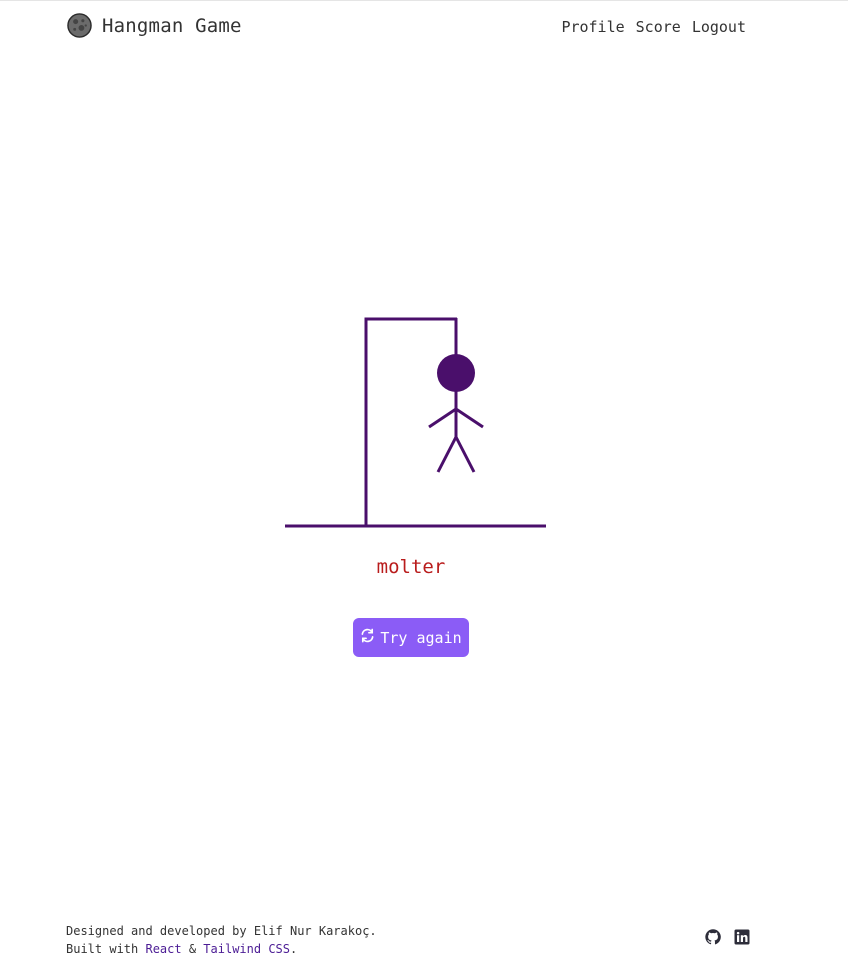 This screenshot has width=848, height=966. Describe the element at coordinates (713, 937) in the screenshot. I see `github-icon` at that location.